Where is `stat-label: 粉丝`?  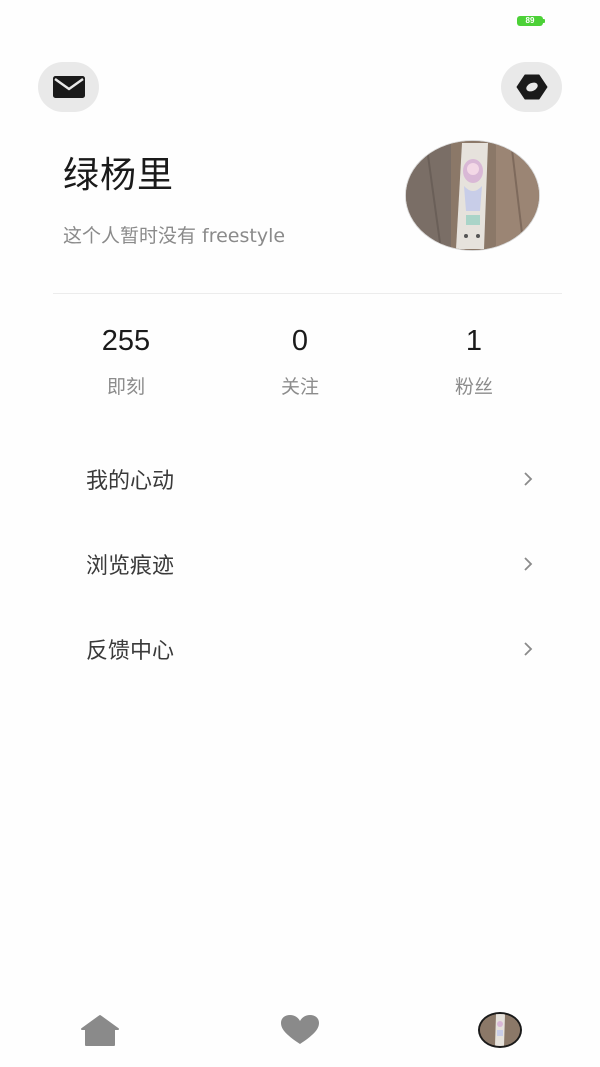 stat-label: 粉丝 is located at coordinates (473, 387).